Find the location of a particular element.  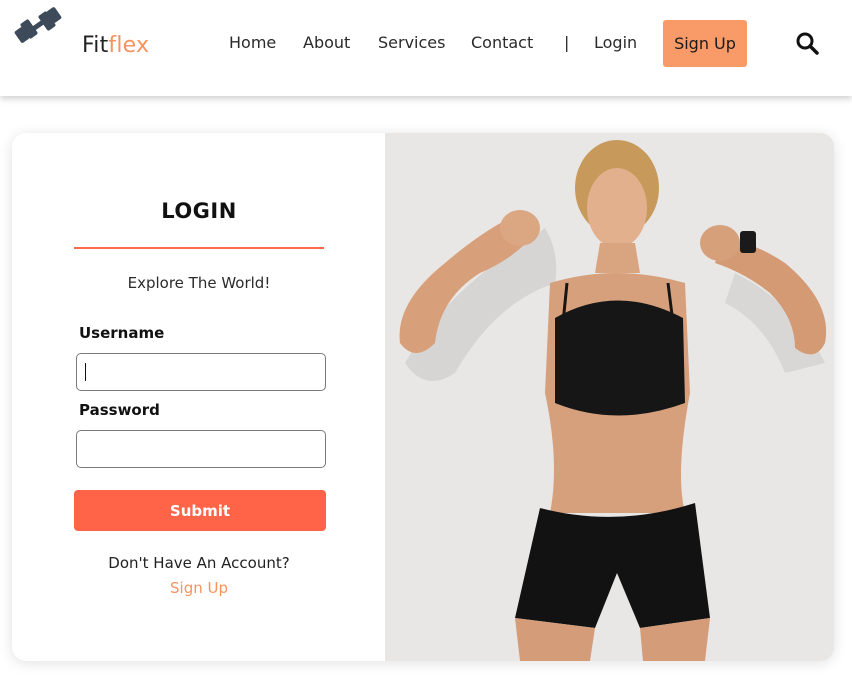

nav-services: Services is located at coordinates (411, 42).